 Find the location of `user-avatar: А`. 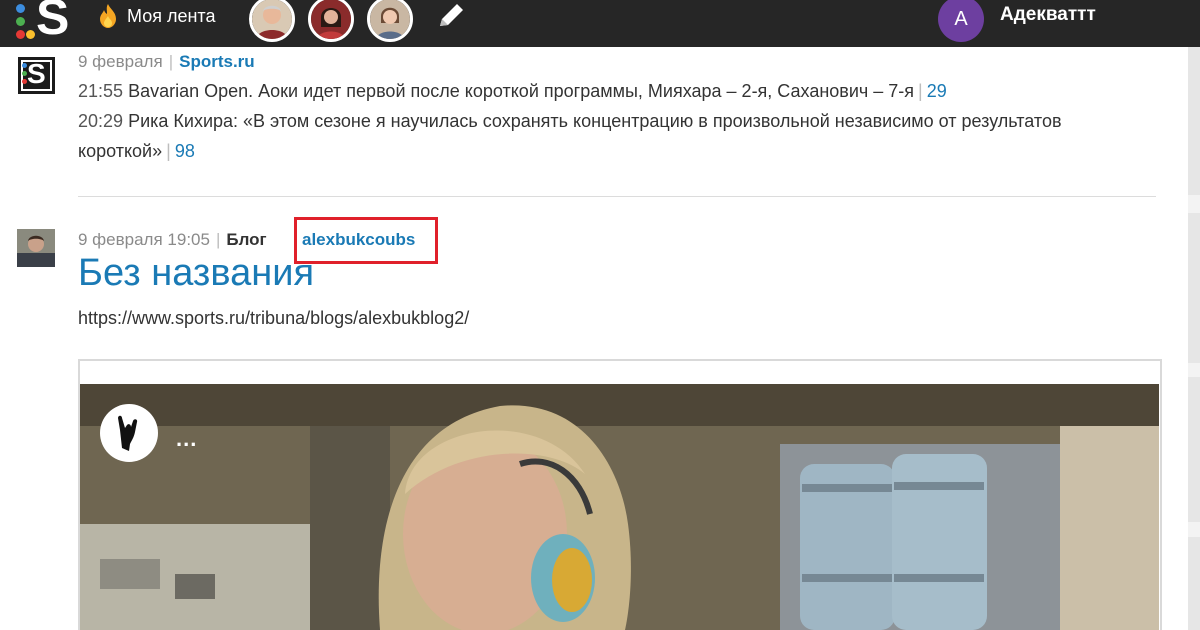

user-avatar: А is located at coordinates (961, 21).